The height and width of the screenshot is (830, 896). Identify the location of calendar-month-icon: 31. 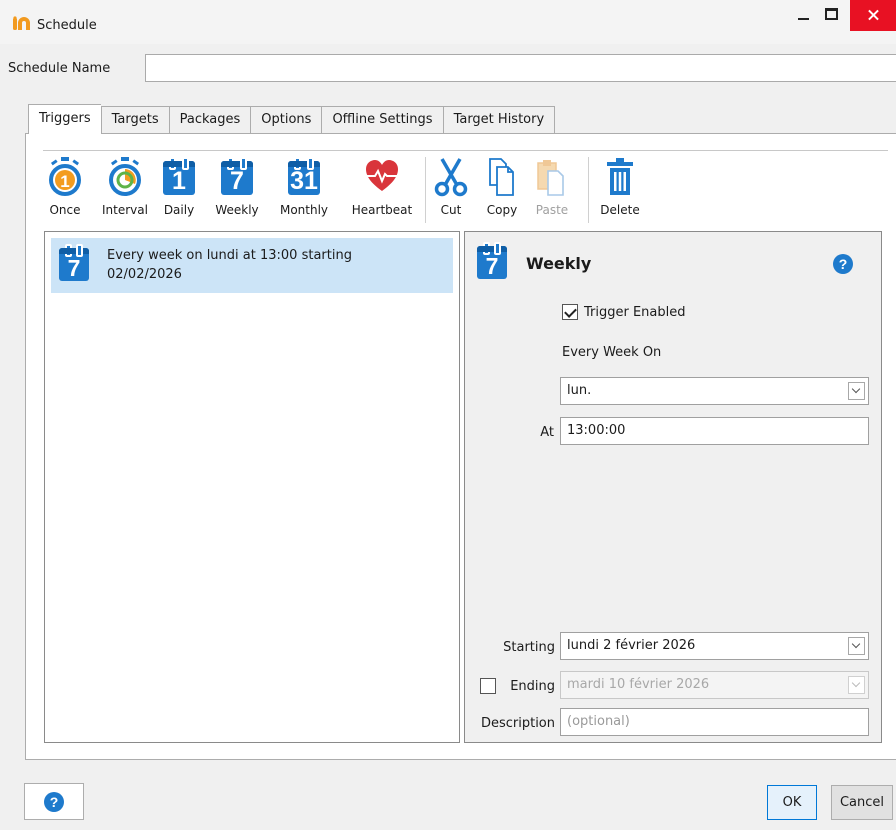
(304, 177).